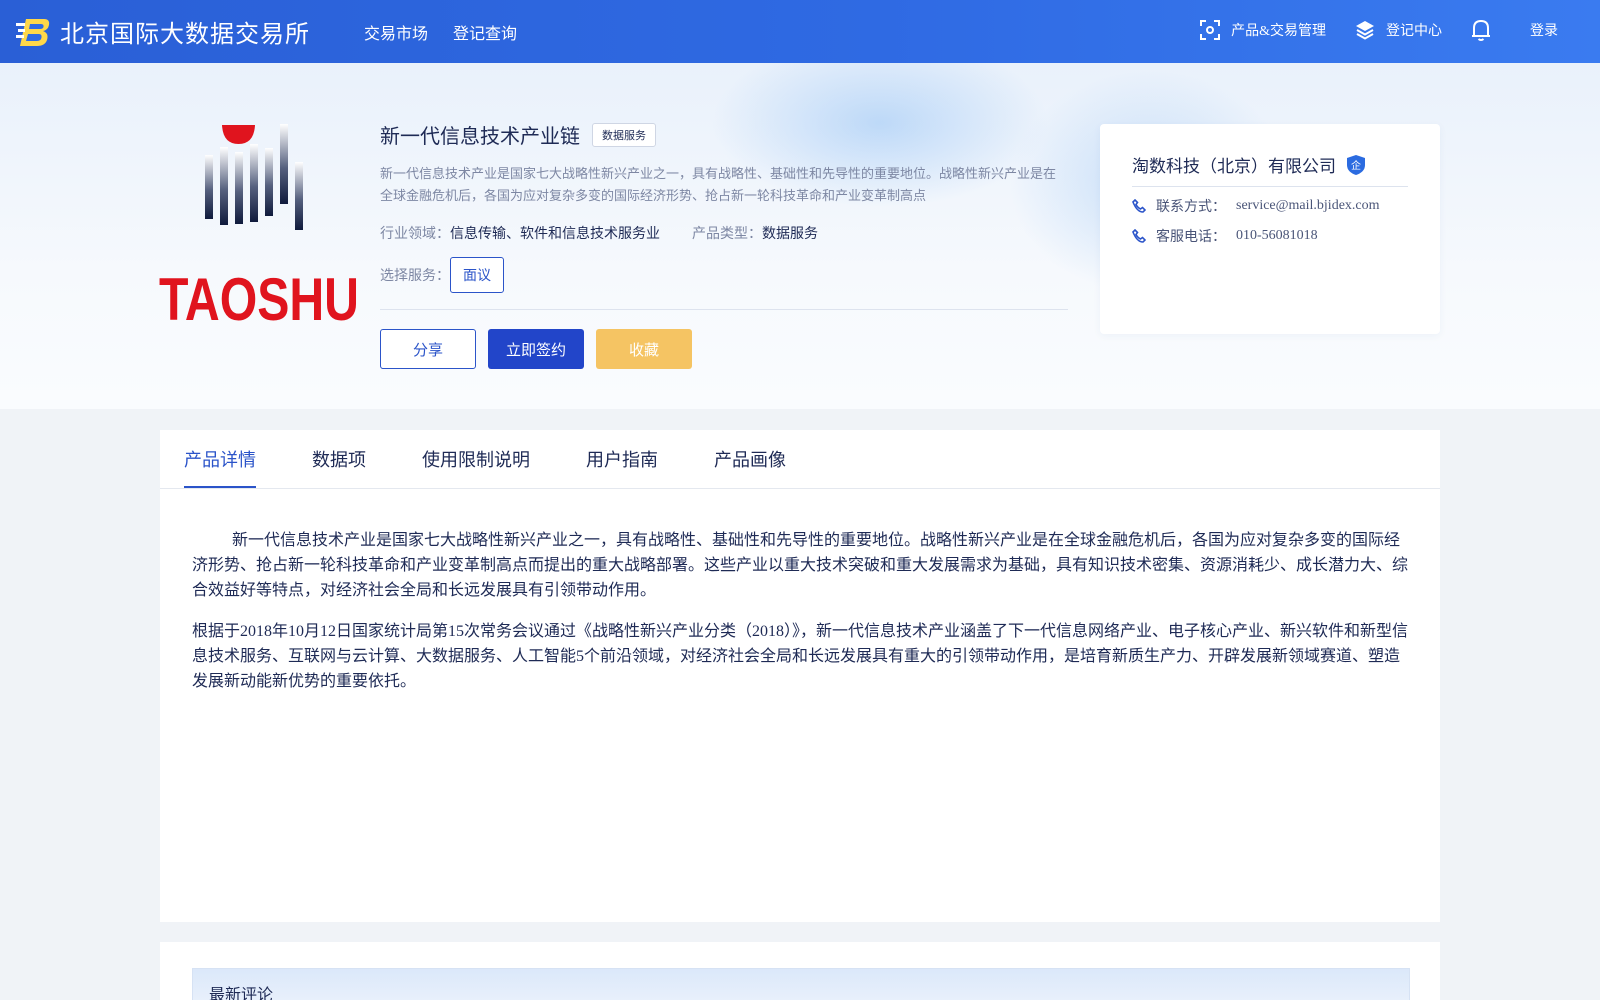 The image size is (1600, 1000). Describe the element at coordinates (724, 134) in the screenshot. I see `title-row: 新一代信息技术产业链 数据服务` at that location.